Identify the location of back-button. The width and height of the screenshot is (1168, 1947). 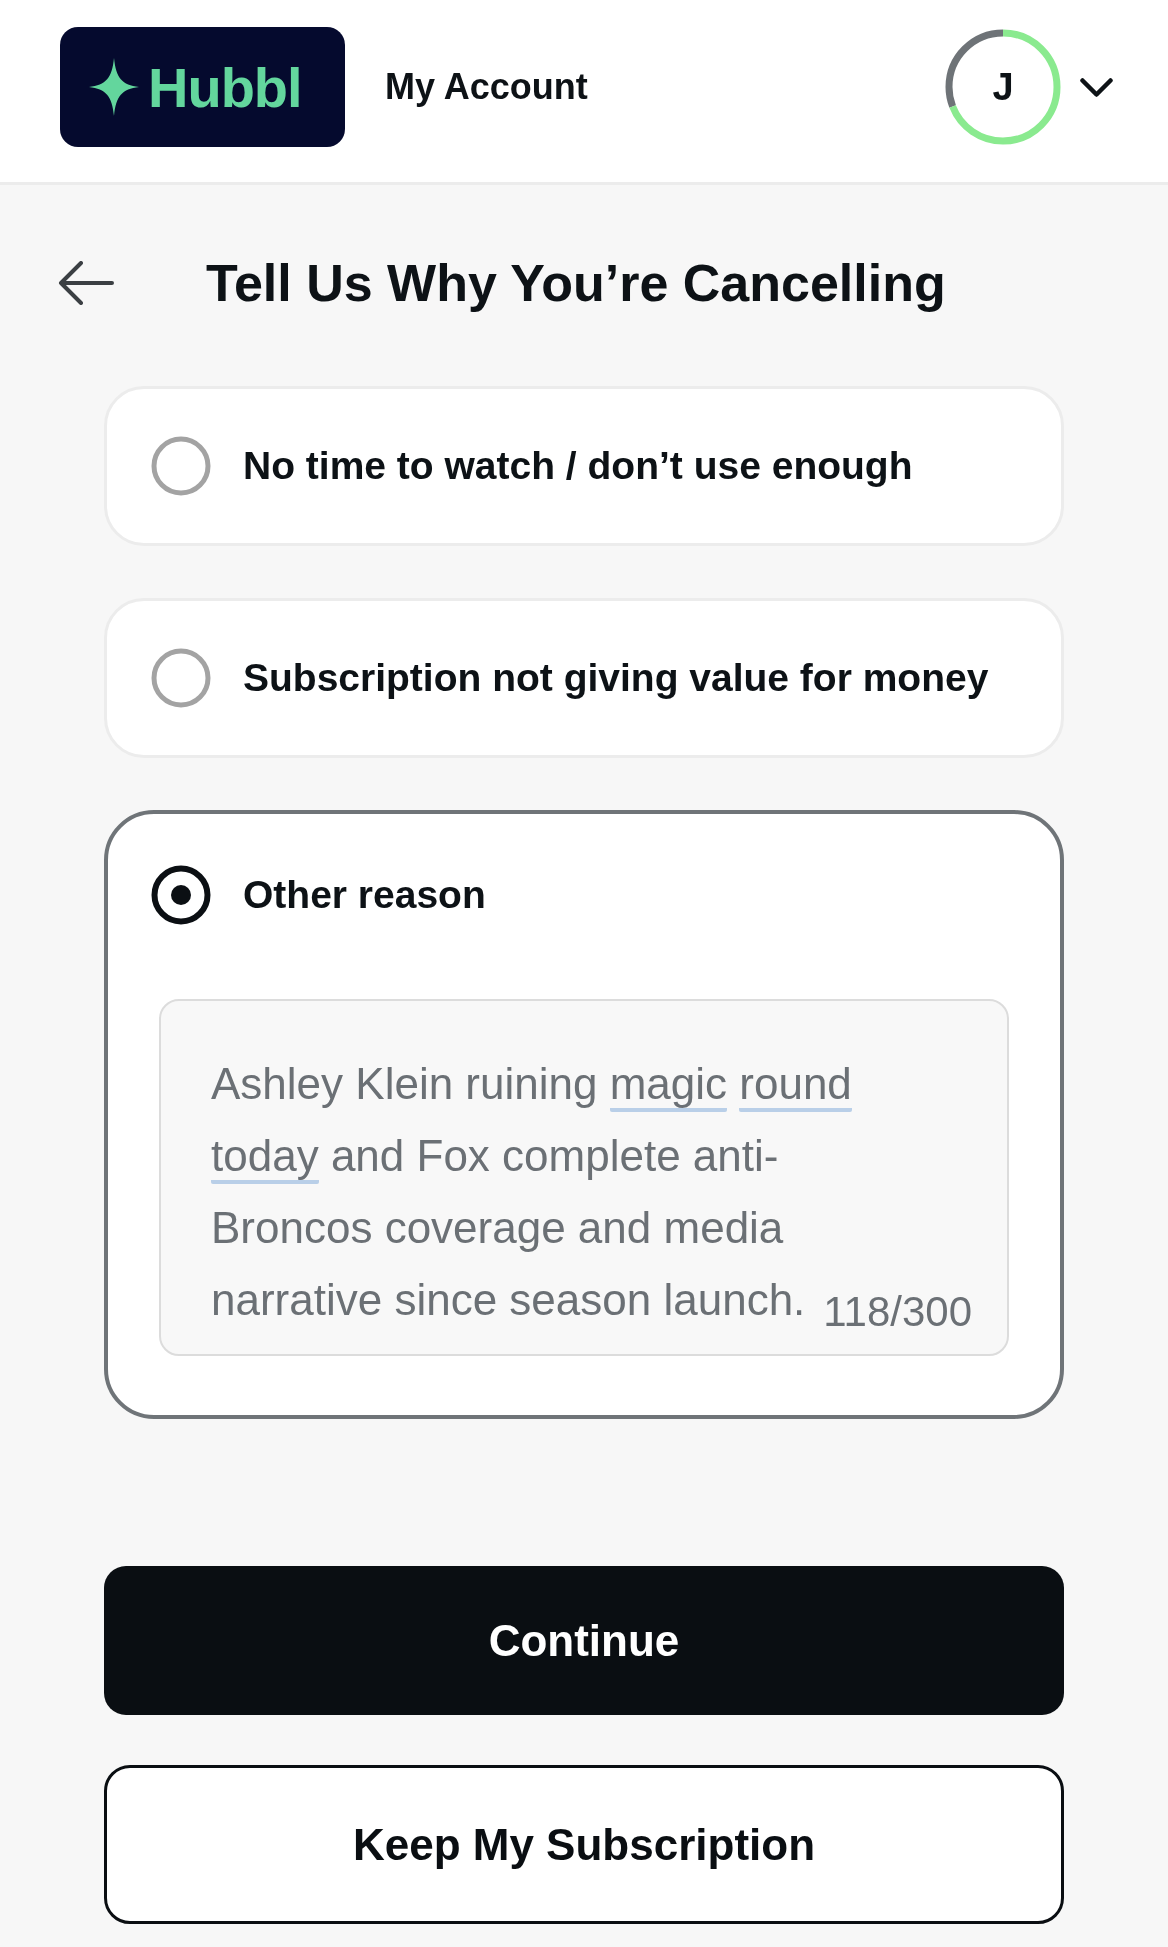
(86, 283).